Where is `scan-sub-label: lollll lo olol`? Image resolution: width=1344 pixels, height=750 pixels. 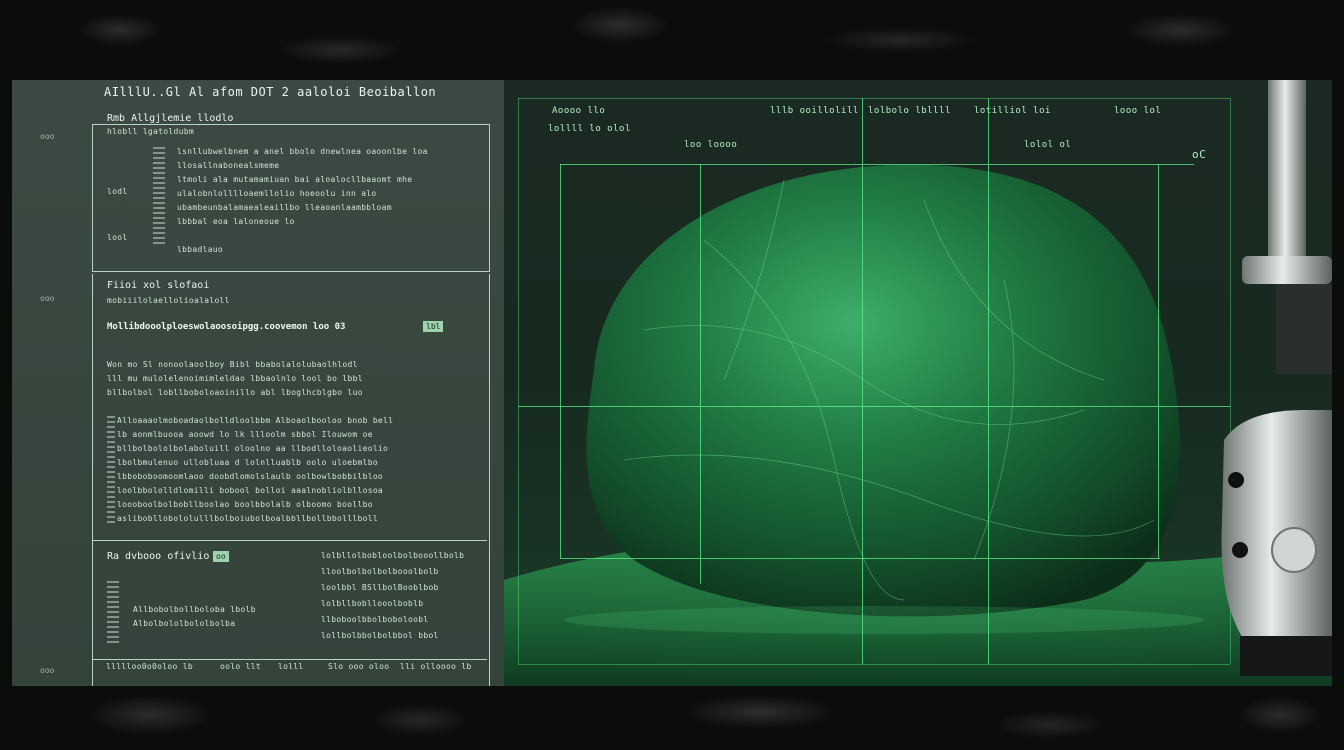 scan-sub-label: lollll lo olol is located at coordinates (589, 129).